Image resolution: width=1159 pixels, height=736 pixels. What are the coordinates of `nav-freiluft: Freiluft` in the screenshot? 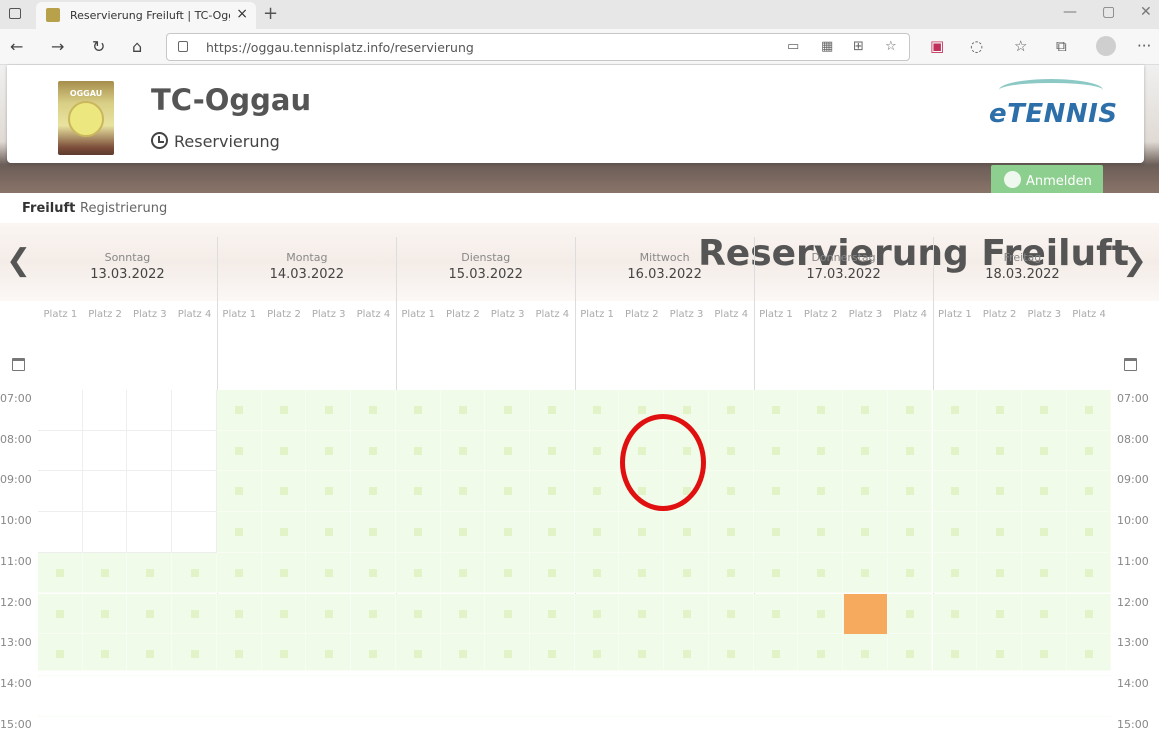 It's located at (48, 208).